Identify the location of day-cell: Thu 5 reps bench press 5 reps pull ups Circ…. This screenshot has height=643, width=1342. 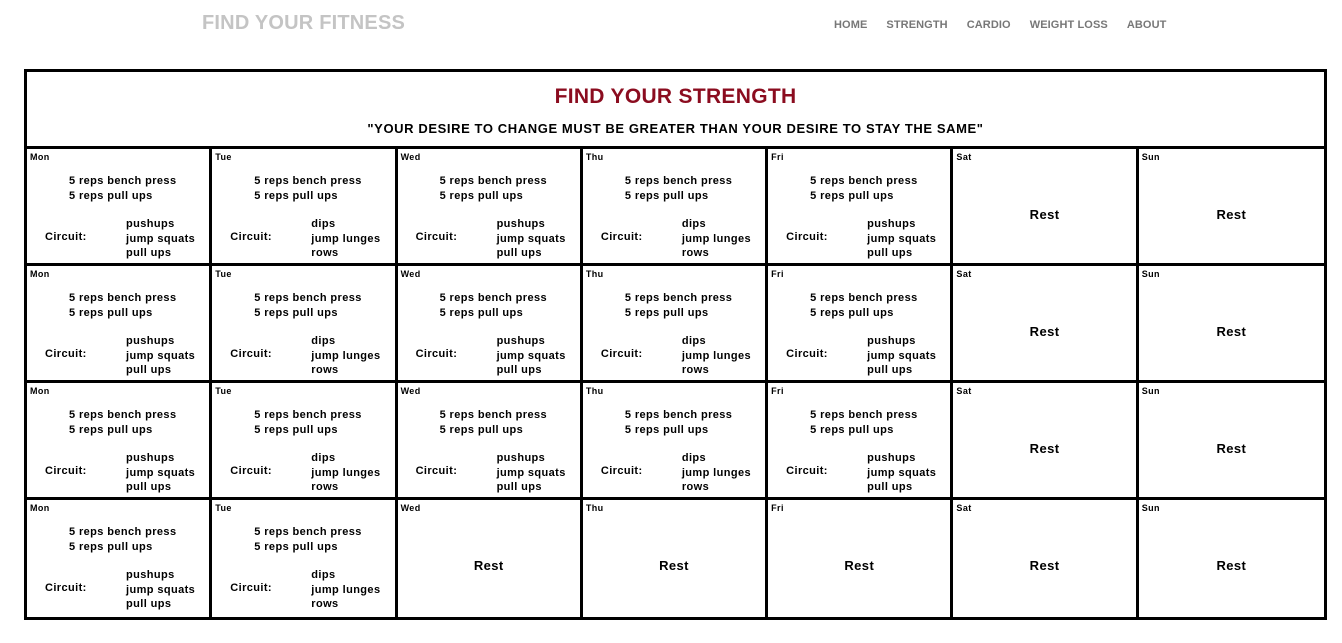
(675, 441).